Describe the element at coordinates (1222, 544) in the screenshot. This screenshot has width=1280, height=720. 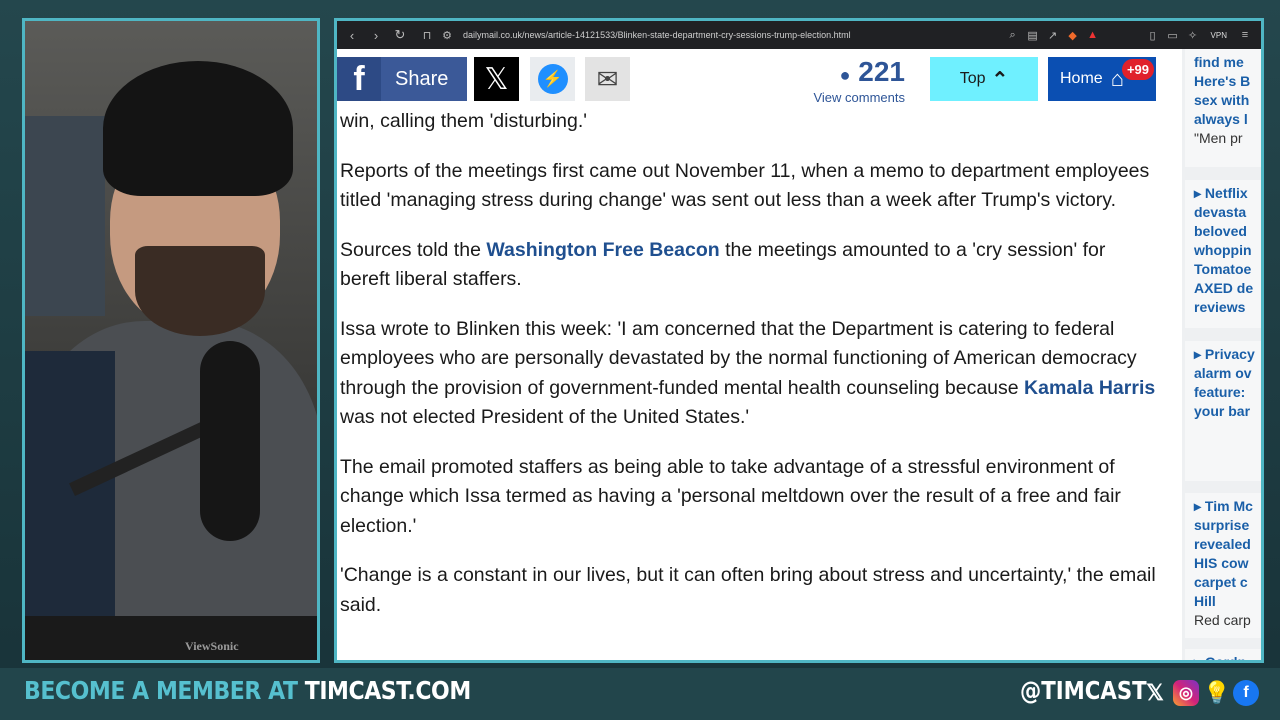
I see `sidebar-title-line: revealed` at that location.